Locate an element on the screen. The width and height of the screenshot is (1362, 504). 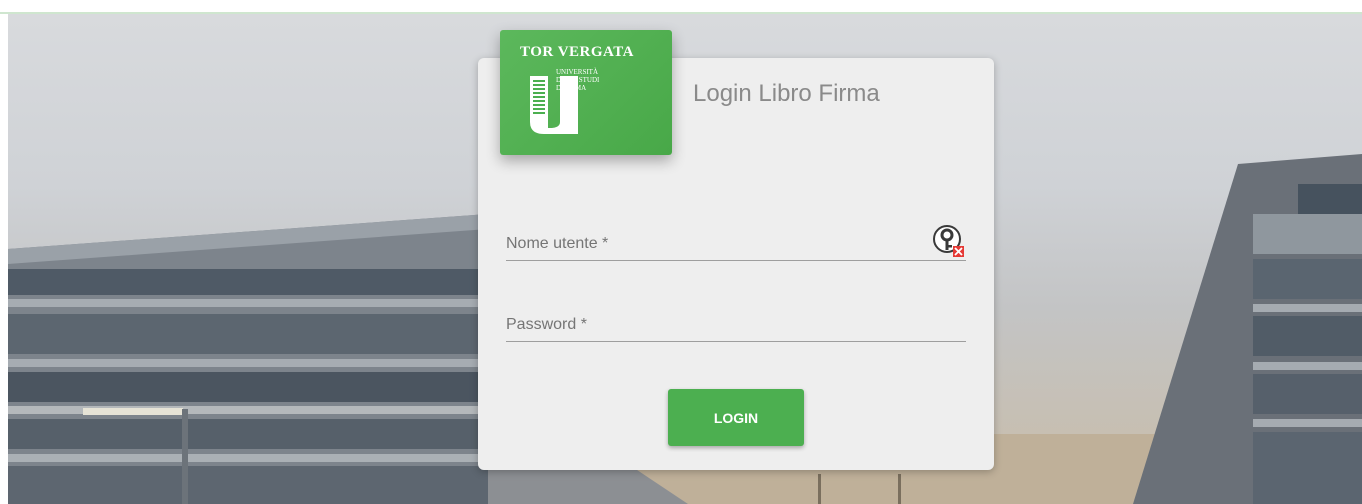
logo-subtitle-line: DI ROMA is located at coordinates (571, 88).